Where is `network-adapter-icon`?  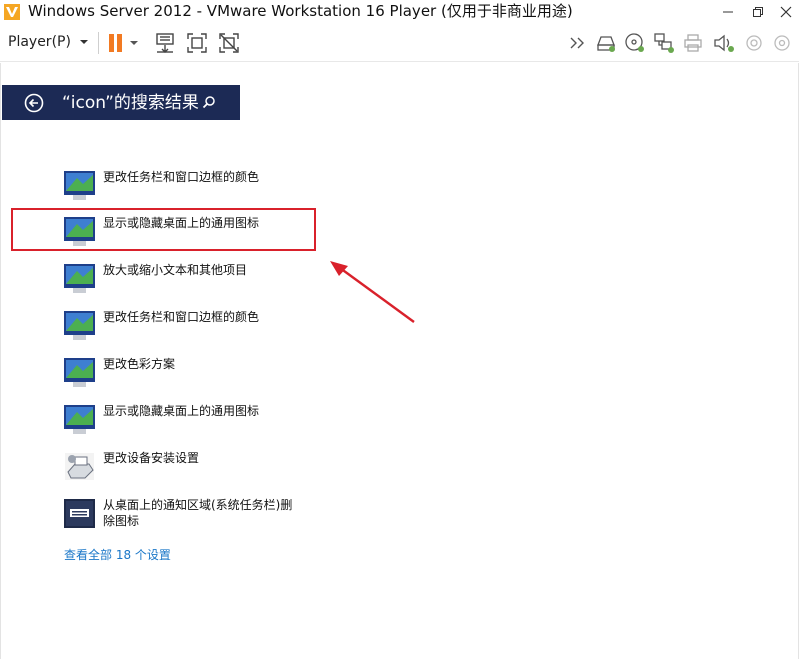
network-adapter-icon is located at coordinates (664, 43).